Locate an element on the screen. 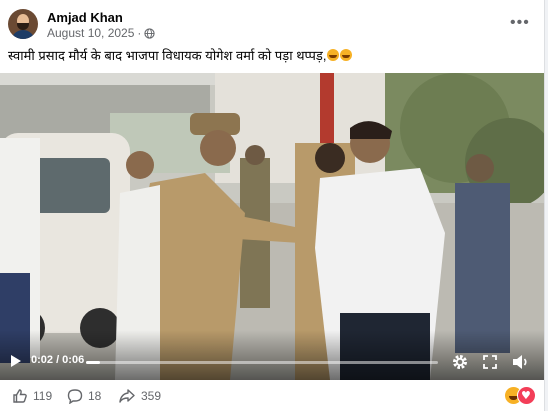 The height and width of the screenshot is (411, 548). gear-icon is located at coordinates (460, 362).